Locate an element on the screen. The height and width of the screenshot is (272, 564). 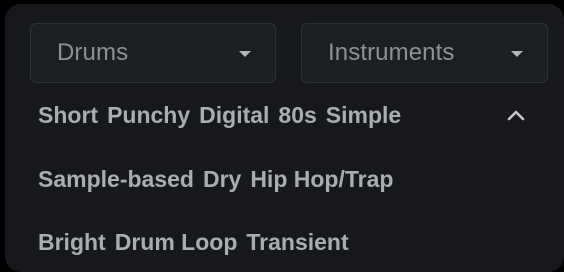
instruments-dropdown: Instruments is located at coordinates (424, 53).